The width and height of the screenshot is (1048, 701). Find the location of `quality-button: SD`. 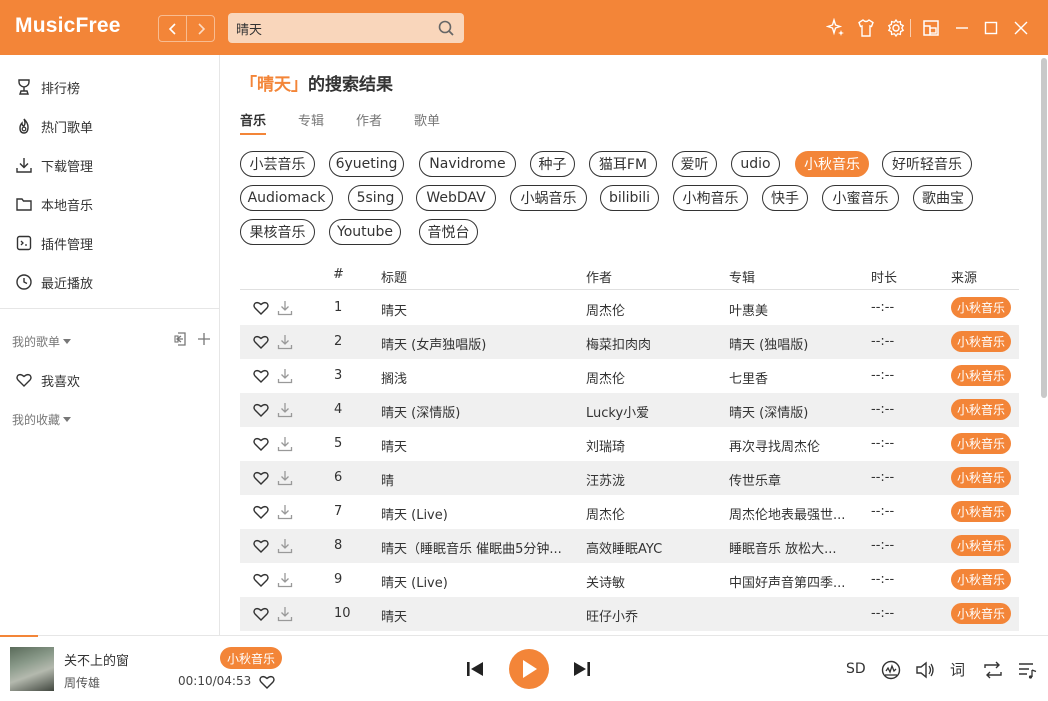

quality-button: SD is located at coordinates (856, 669).